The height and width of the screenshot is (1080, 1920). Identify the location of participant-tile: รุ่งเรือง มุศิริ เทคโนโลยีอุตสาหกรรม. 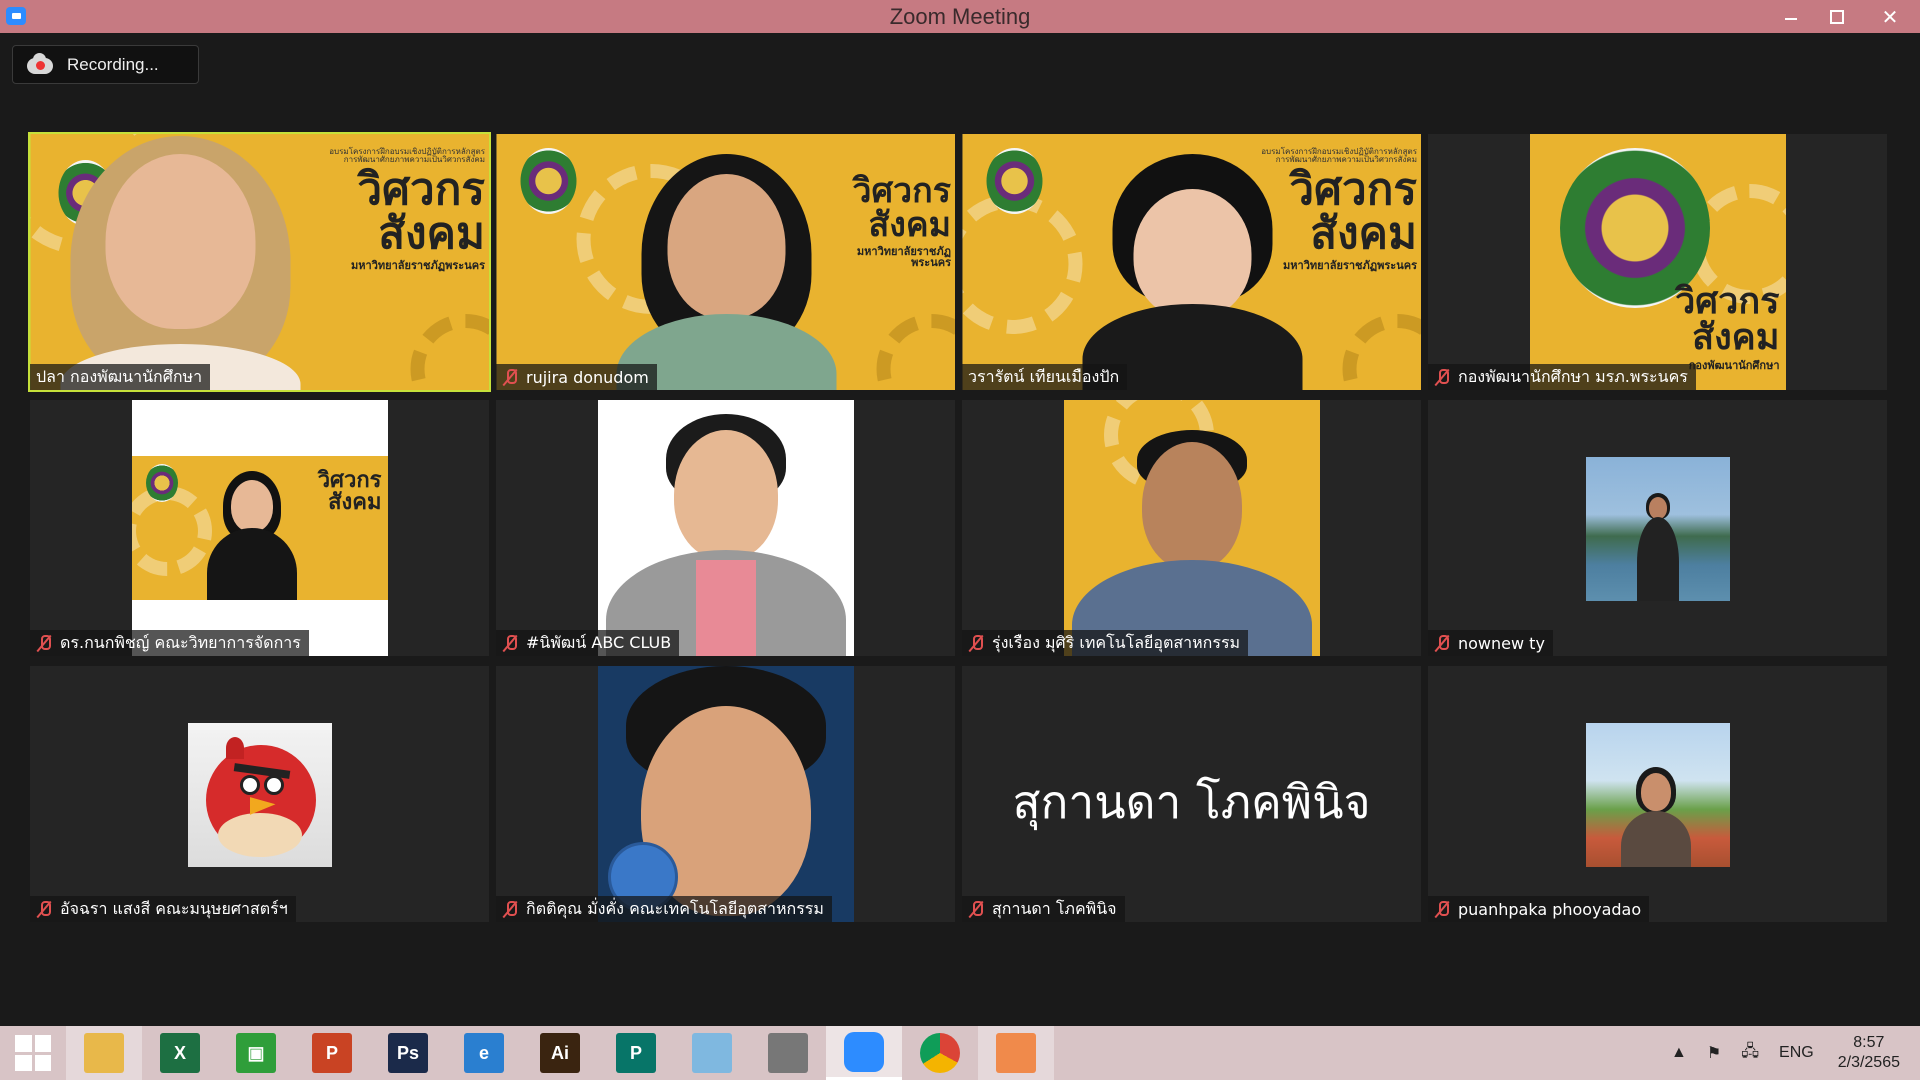
(1191, 528).